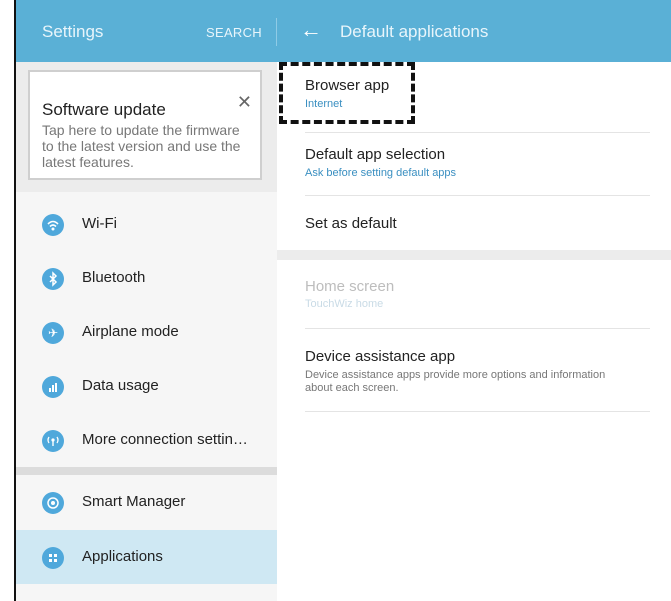 This screenshot has width=671, height=601. I want to click on settings-title: Settings, so click(73, 31).